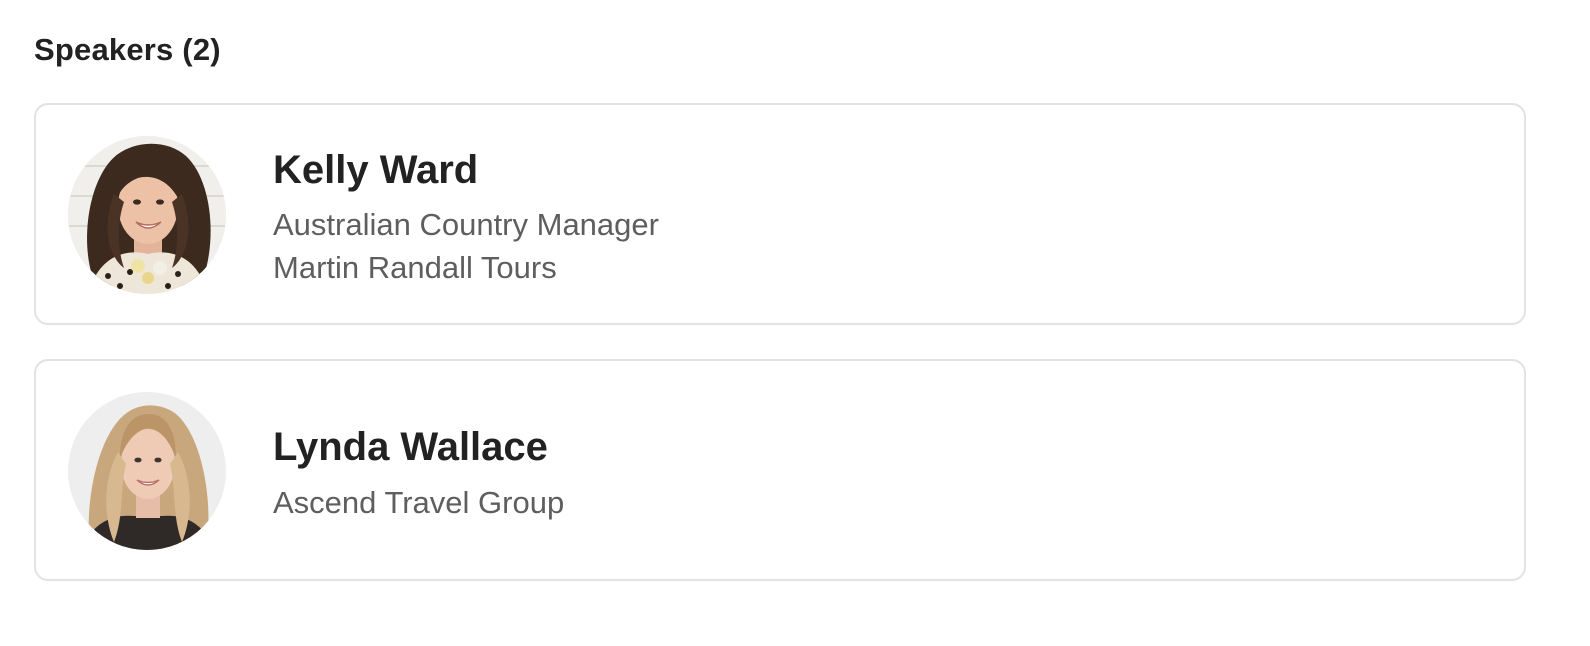 The width and height of the screenshot is (1590, 646). Describe the element at coordinates (419, 502) in the screenshot. I see `speaker-company: Ascend Travel Group` at that location.